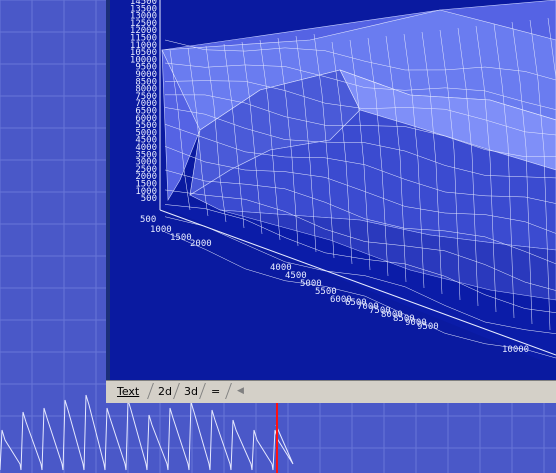 The image size is (556, 473). I want to click on x-tick-label: 500, so click(148, 220).